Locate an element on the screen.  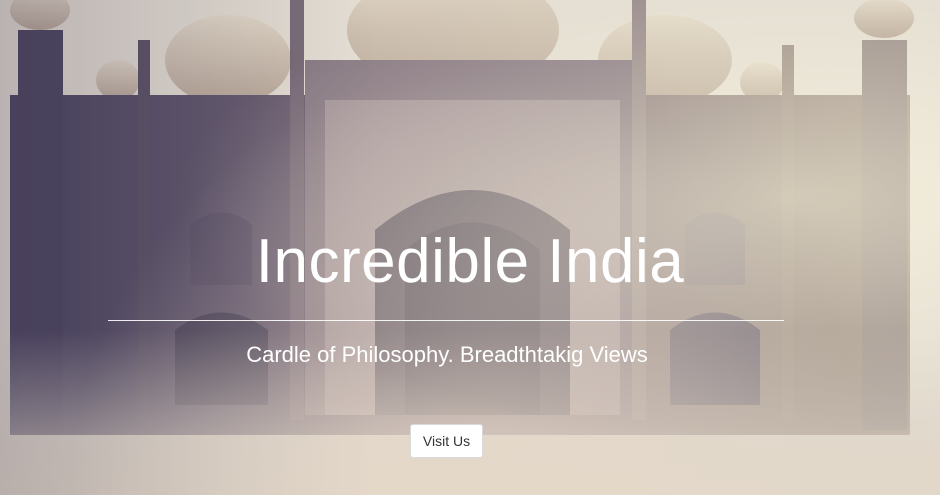
hero-title: Incredible India is located at coordinates (470, 261).